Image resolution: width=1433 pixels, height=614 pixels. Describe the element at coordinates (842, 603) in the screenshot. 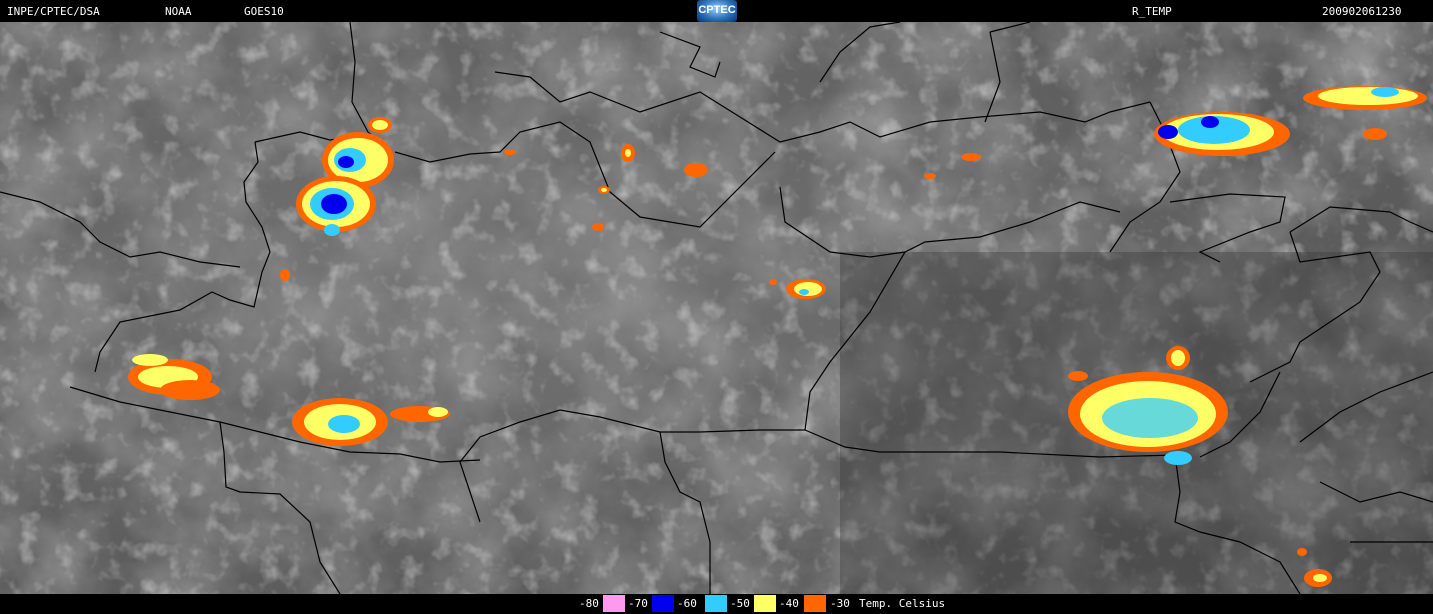

I see `legend-label-30: -30` at that location.